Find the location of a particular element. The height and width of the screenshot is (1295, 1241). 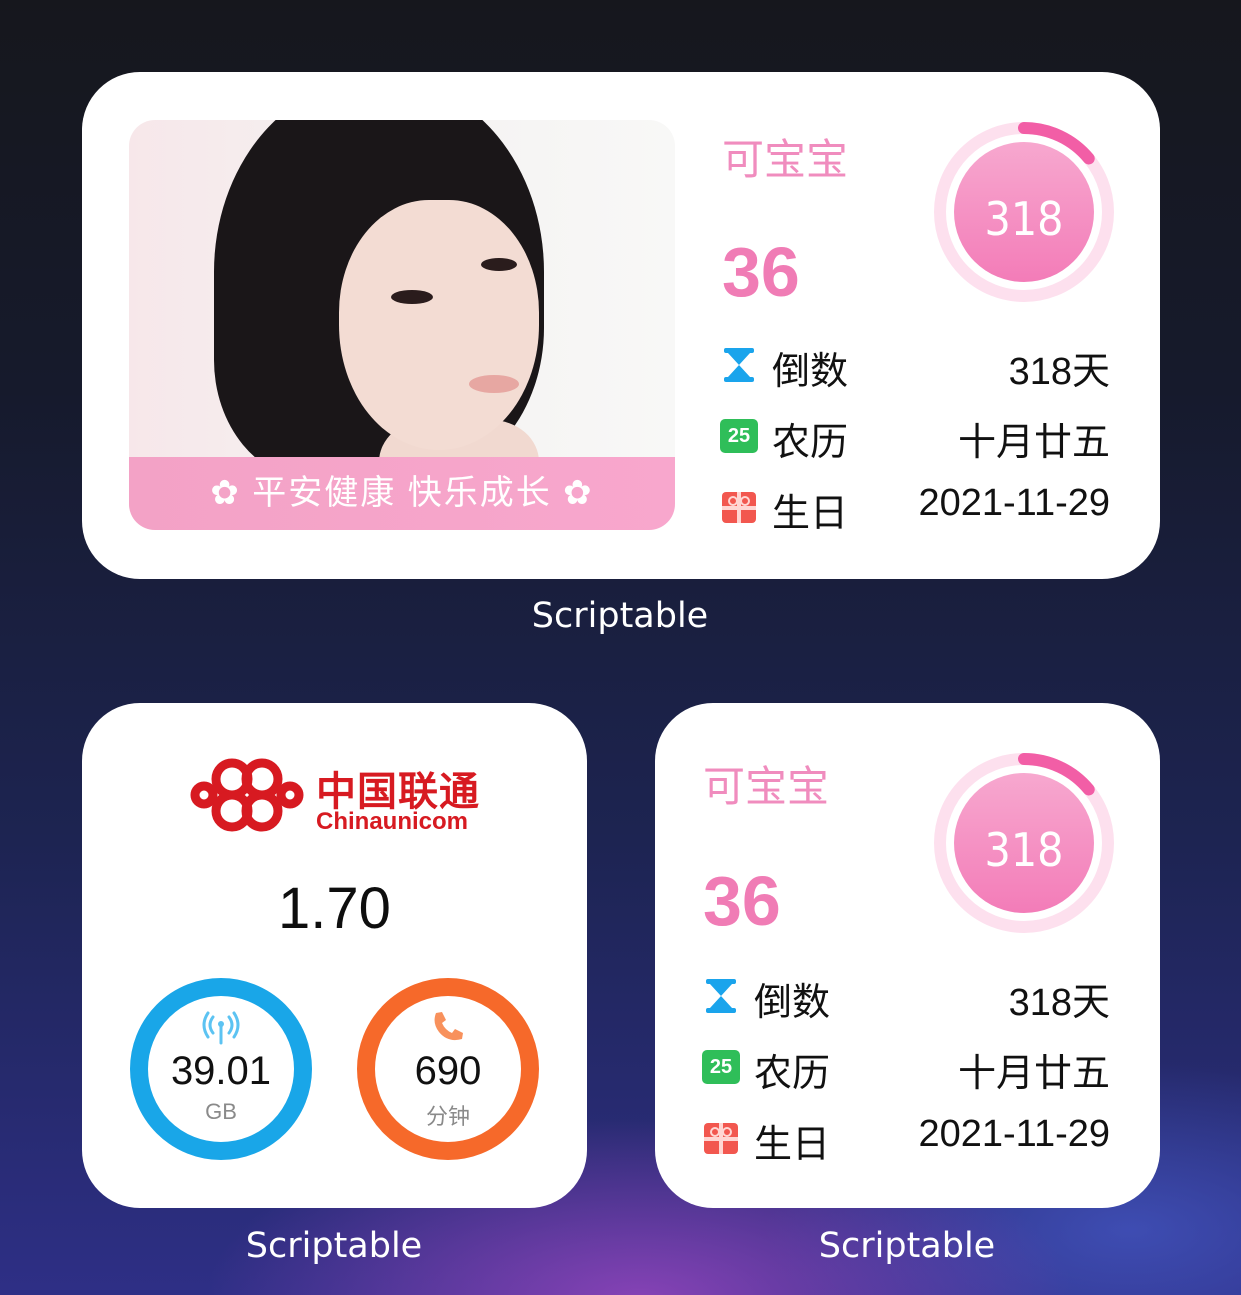

data-value: 39.01 is located at coordinates (221, 1071).